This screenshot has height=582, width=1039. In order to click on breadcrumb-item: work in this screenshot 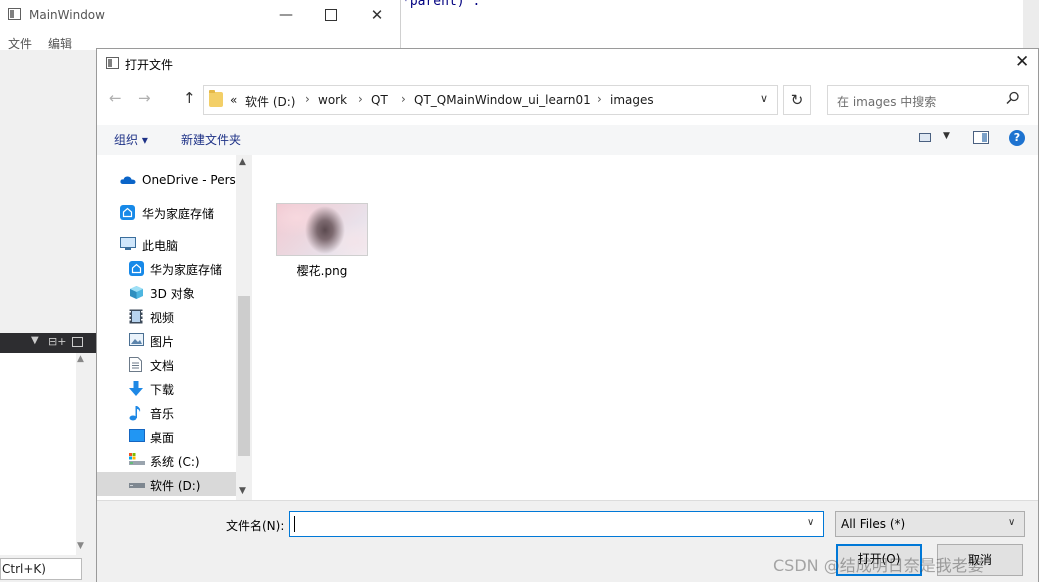, I will do `click(332, 100)`.